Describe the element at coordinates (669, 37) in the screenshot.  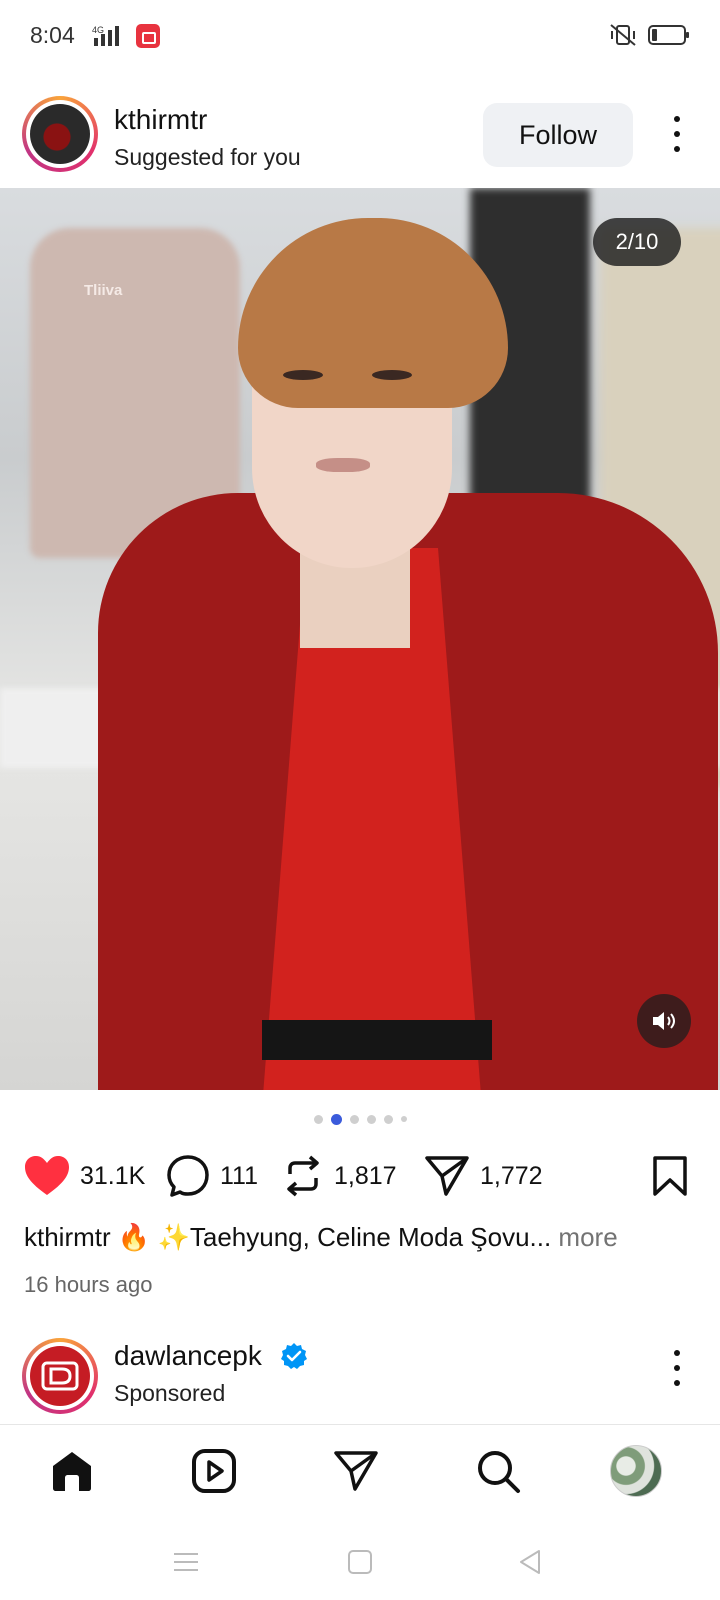
I see `battery-icon` at that location.